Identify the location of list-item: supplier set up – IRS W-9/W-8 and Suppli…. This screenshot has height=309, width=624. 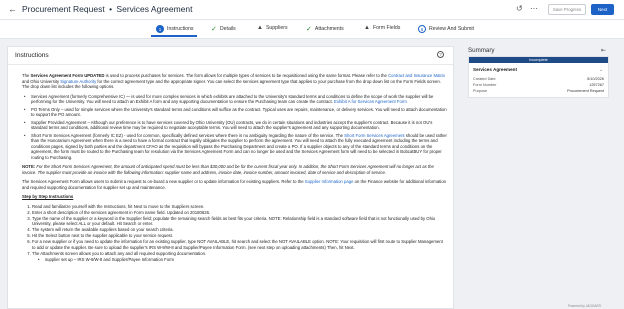
(241, 260).